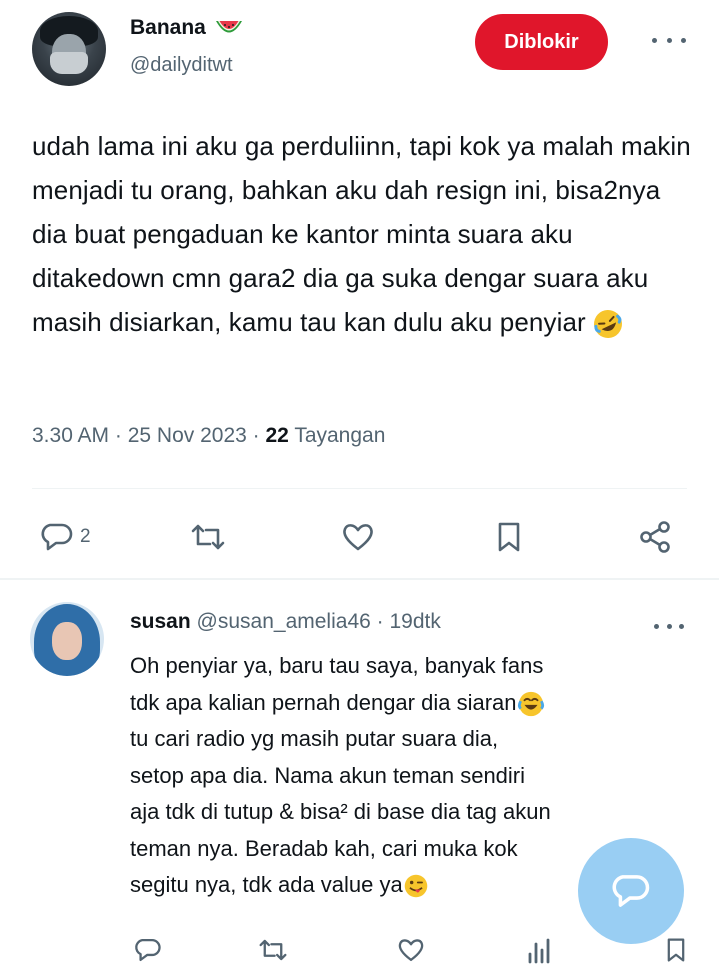  I want to click on compose-bubble-icon, so click(631, 891).